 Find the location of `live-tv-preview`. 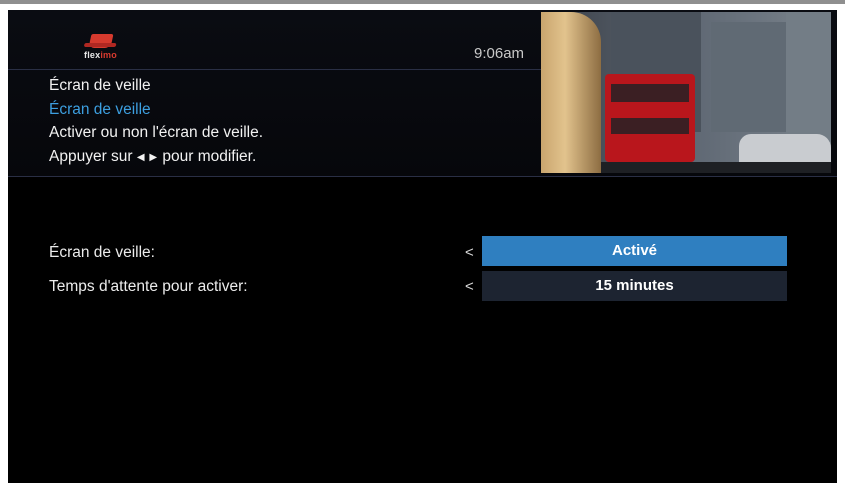

live-tv-preview is located at coordinates (686, 92).